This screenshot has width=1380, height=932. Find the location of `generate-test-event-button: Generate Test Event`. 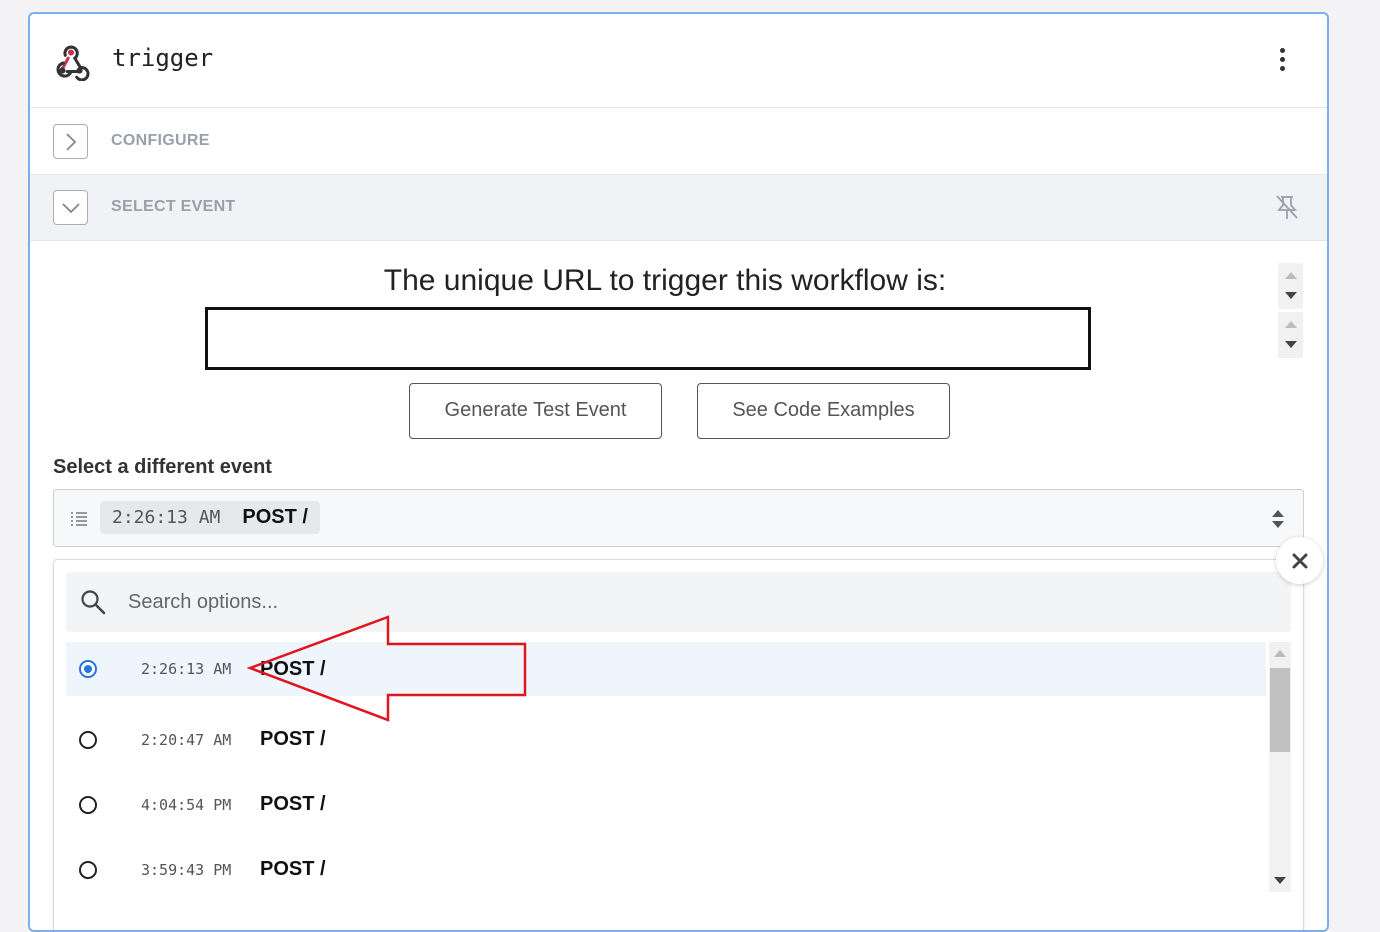

generate-test-event-button: Generate Test Event is located at coordinates (535, 411).